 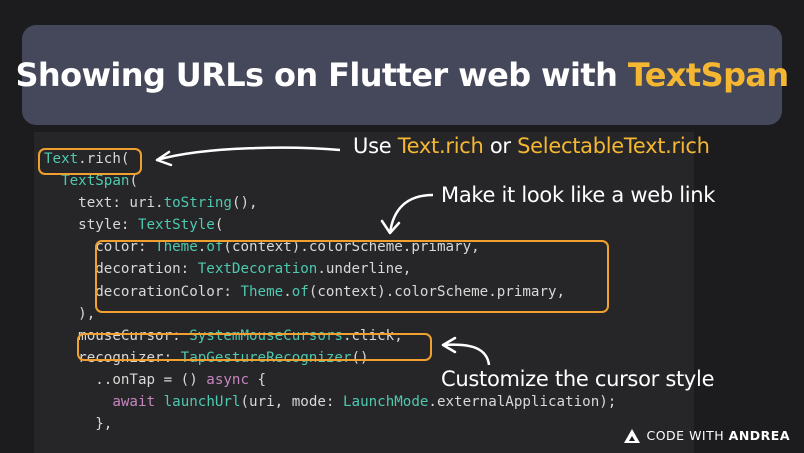 I want to click on arrow-icon-link, so click(x=407, y=214).